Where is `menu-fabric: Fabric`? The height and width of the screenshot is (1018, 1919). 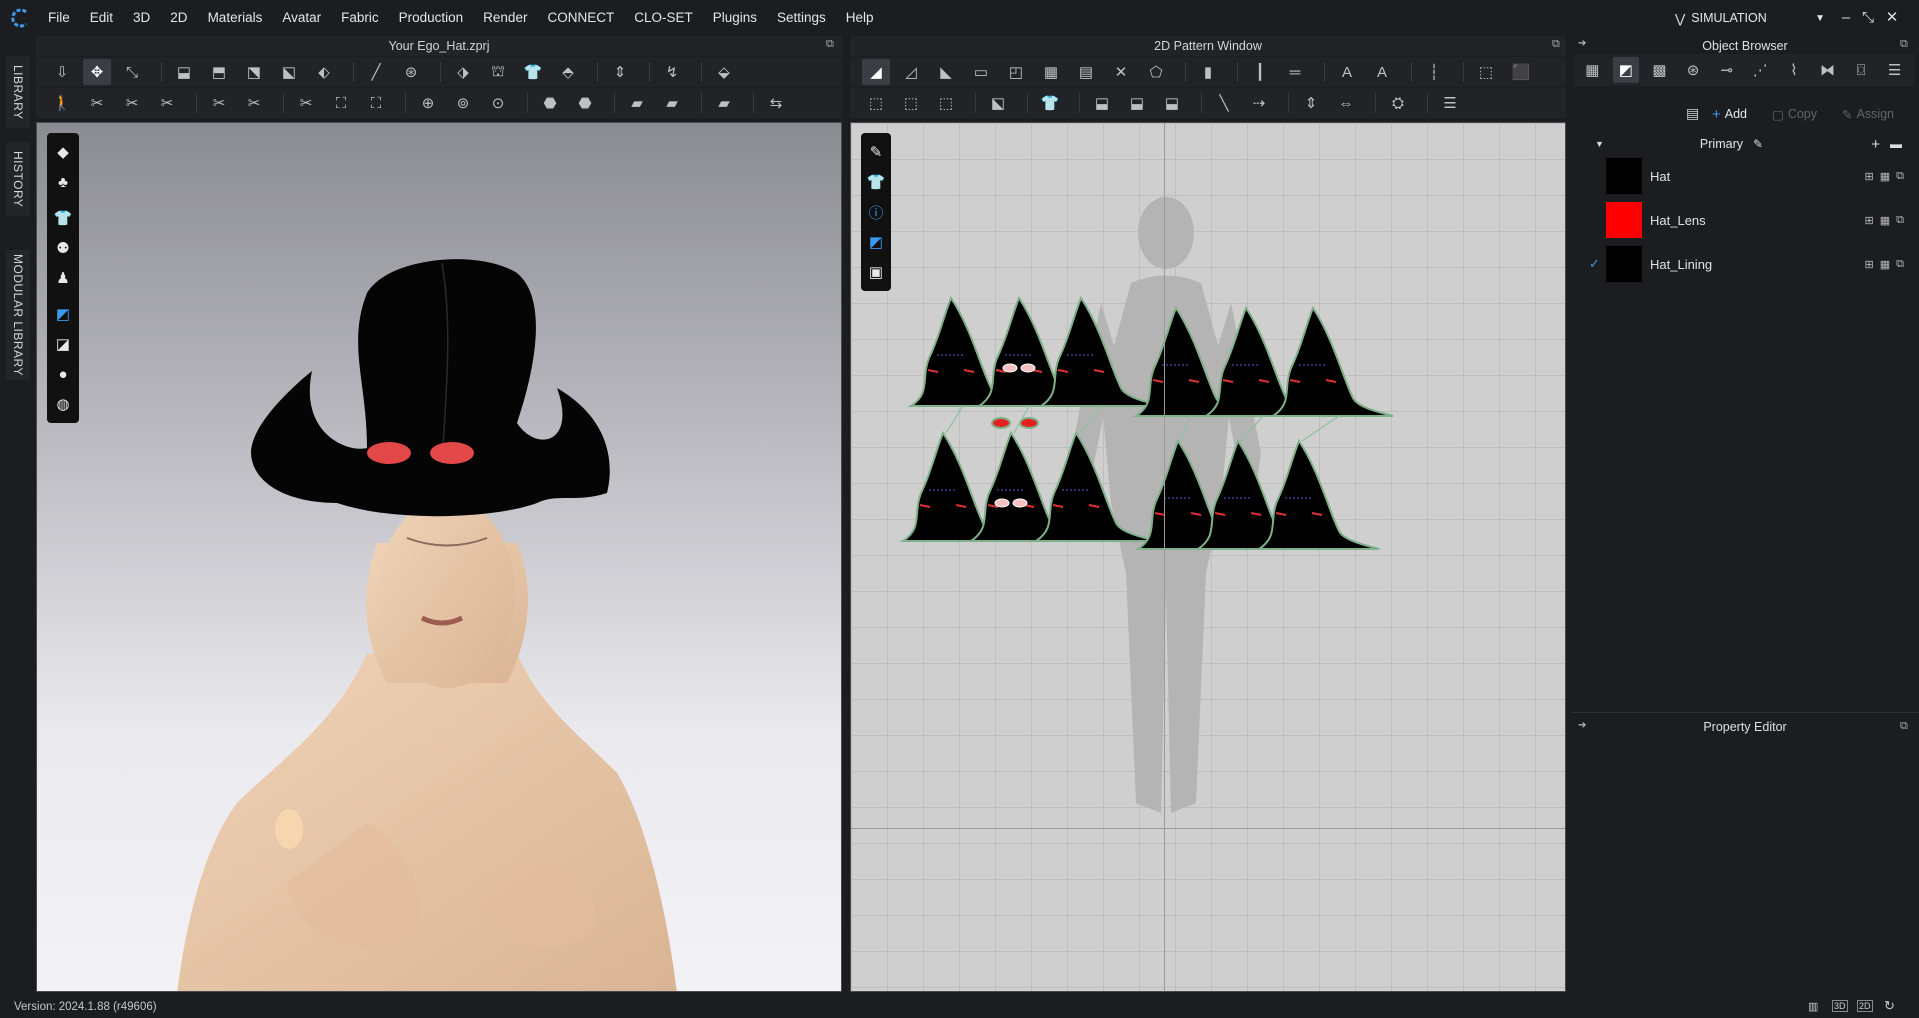 menu-fabric: Fabric is located at coordinates (360, 18).